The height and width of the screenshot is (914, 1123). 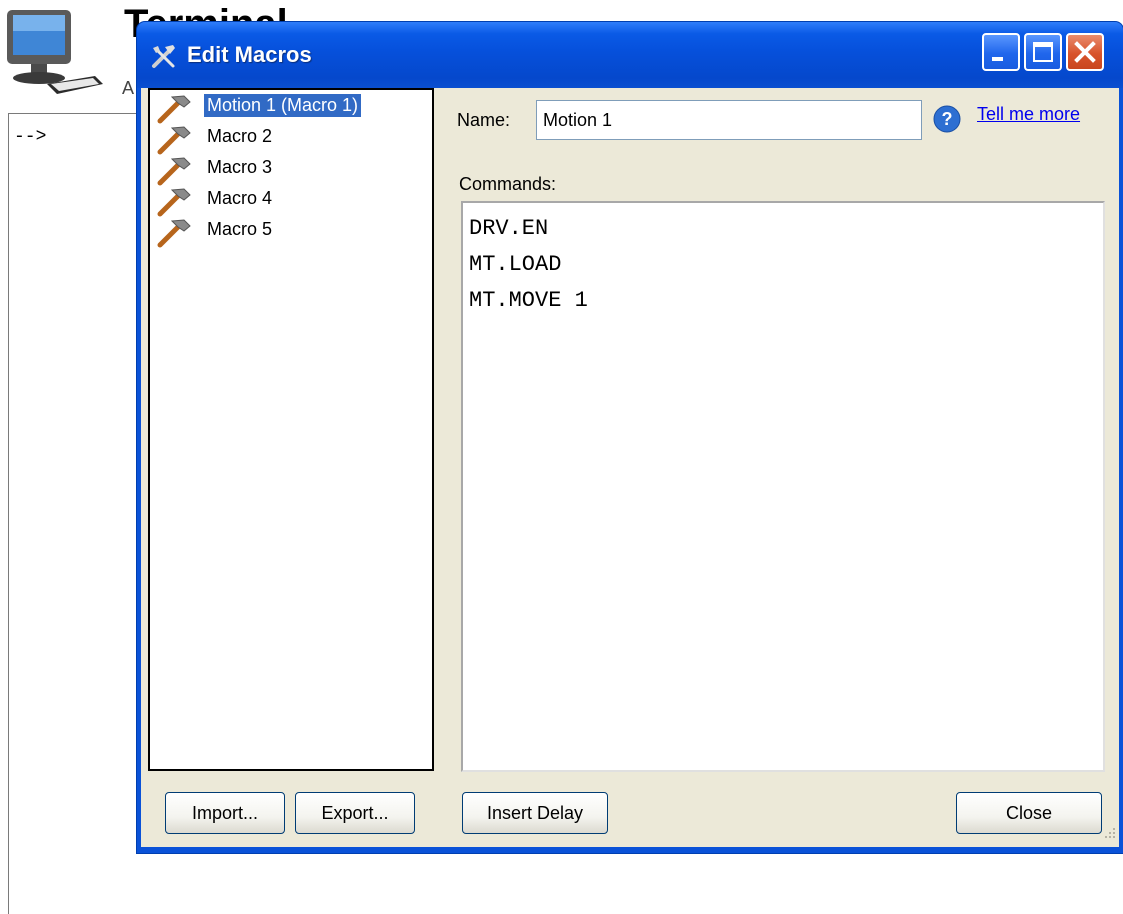 I want to click on command-line: DRV.EN, so click(x=509, y=228).